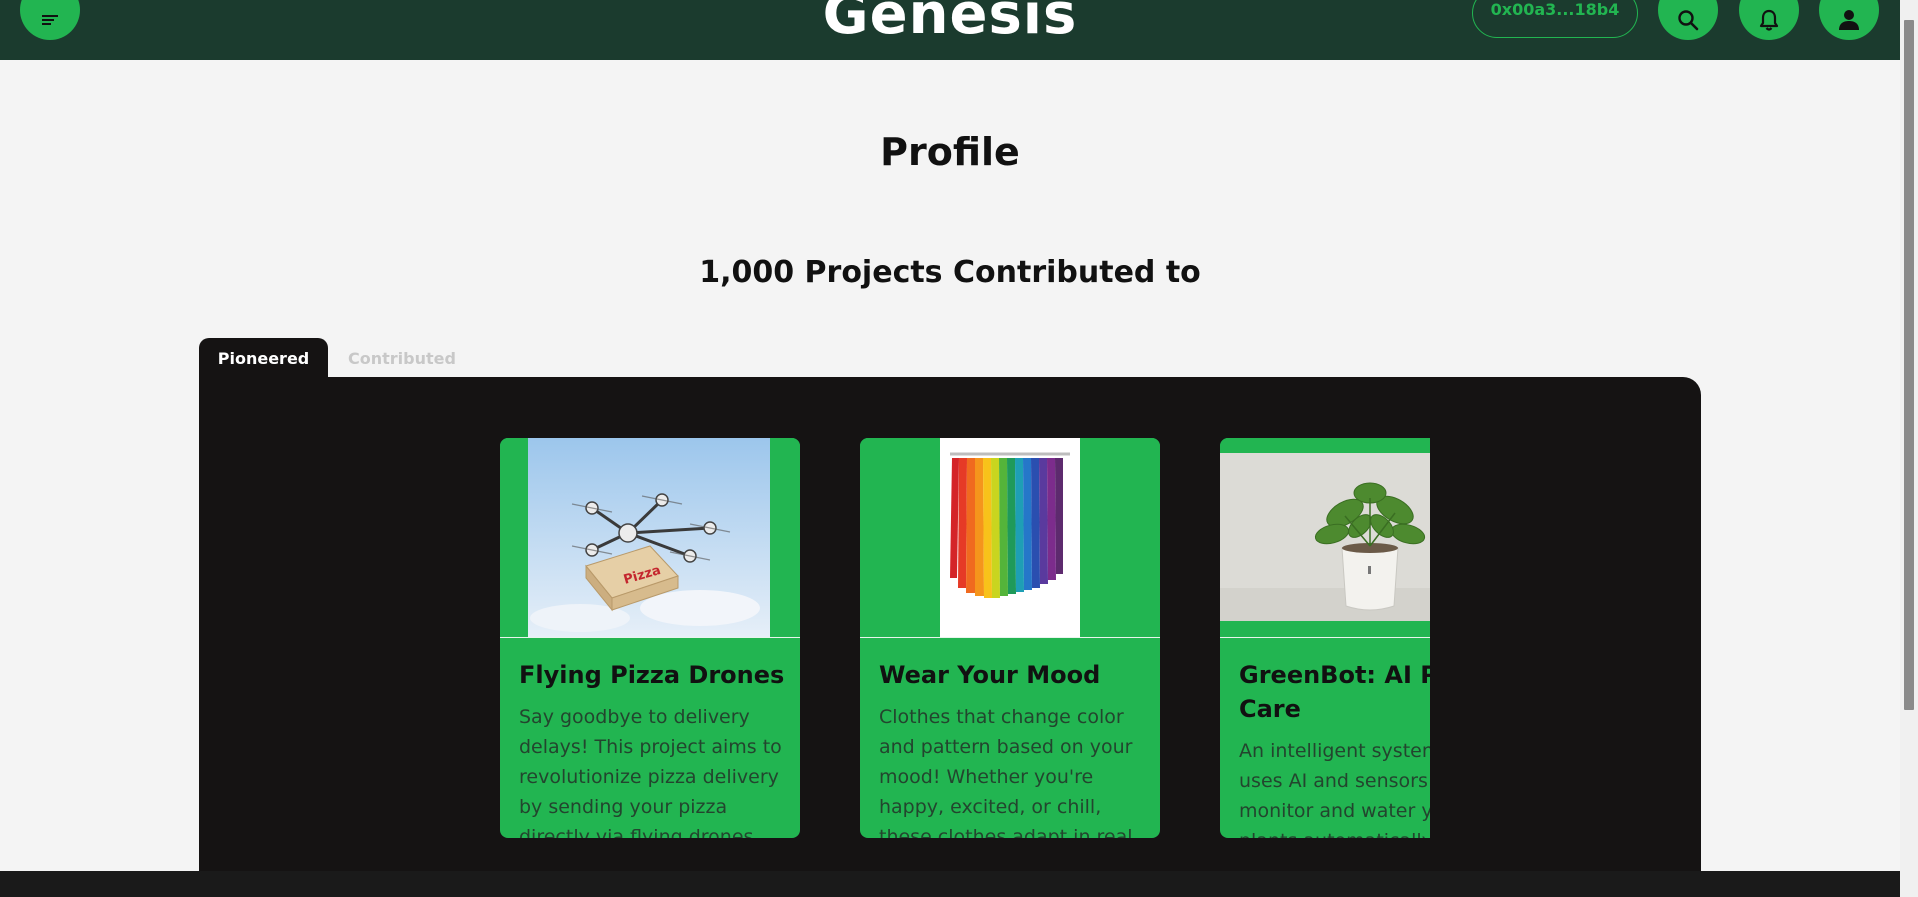  I want to click on wallet-address-button: 0x00a3...18b4, so click(1555, 19).